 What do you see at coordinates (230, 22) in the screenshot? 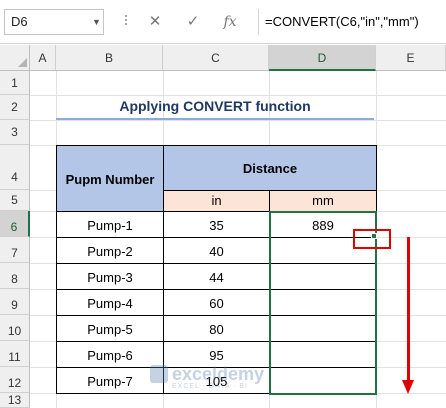
I see `insert-function-button: fx` at bounding box center [230, 22].